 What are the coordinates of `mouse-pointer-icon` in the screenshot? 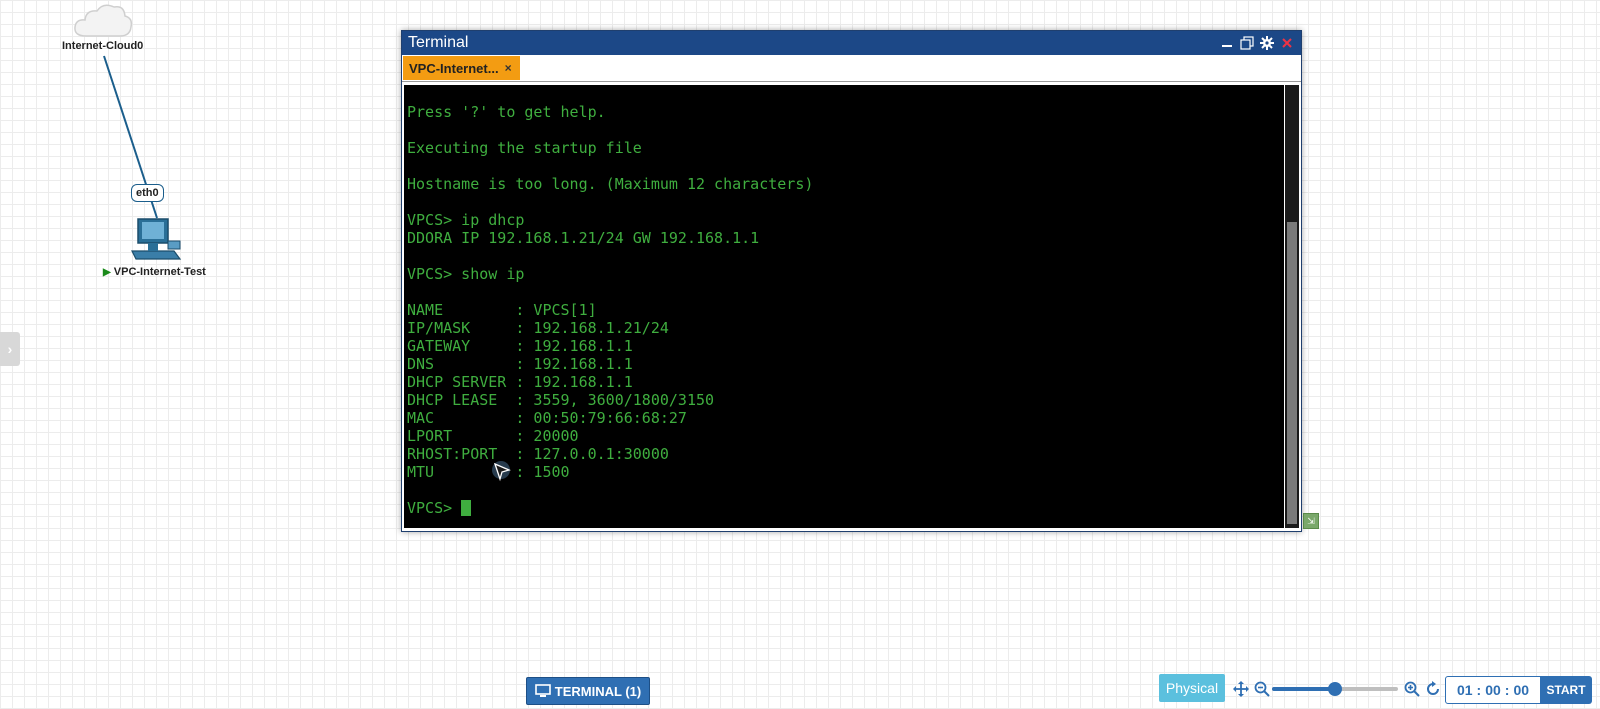 It's located at (501, 471).